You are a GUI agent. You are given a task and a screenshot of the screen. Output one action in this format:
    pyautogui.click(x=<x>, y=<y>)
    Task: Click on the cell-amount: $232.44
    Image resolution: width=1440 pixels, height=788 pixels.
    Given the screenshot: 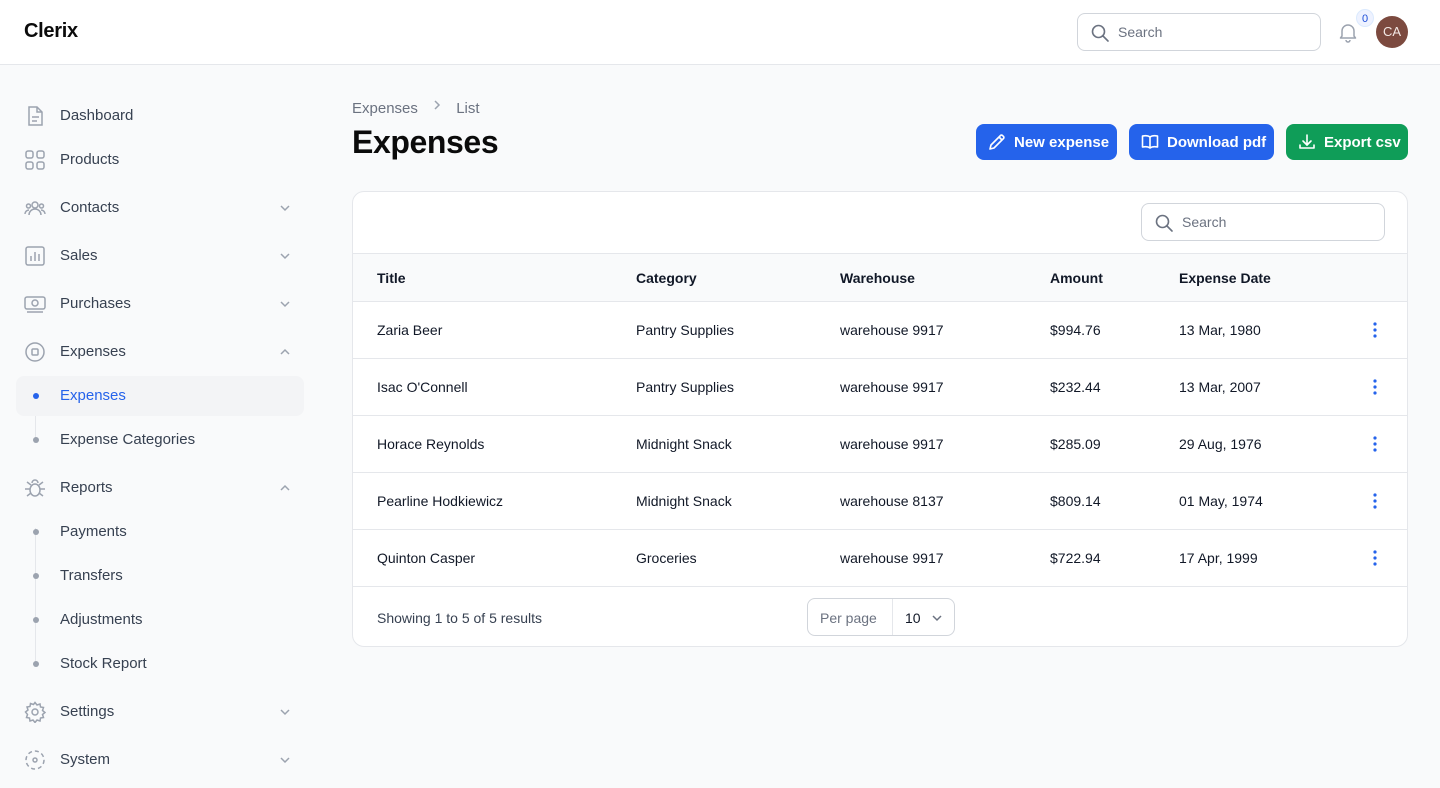 What is the action you would take?
    pyautogui.click(x=1075, y=387)
    